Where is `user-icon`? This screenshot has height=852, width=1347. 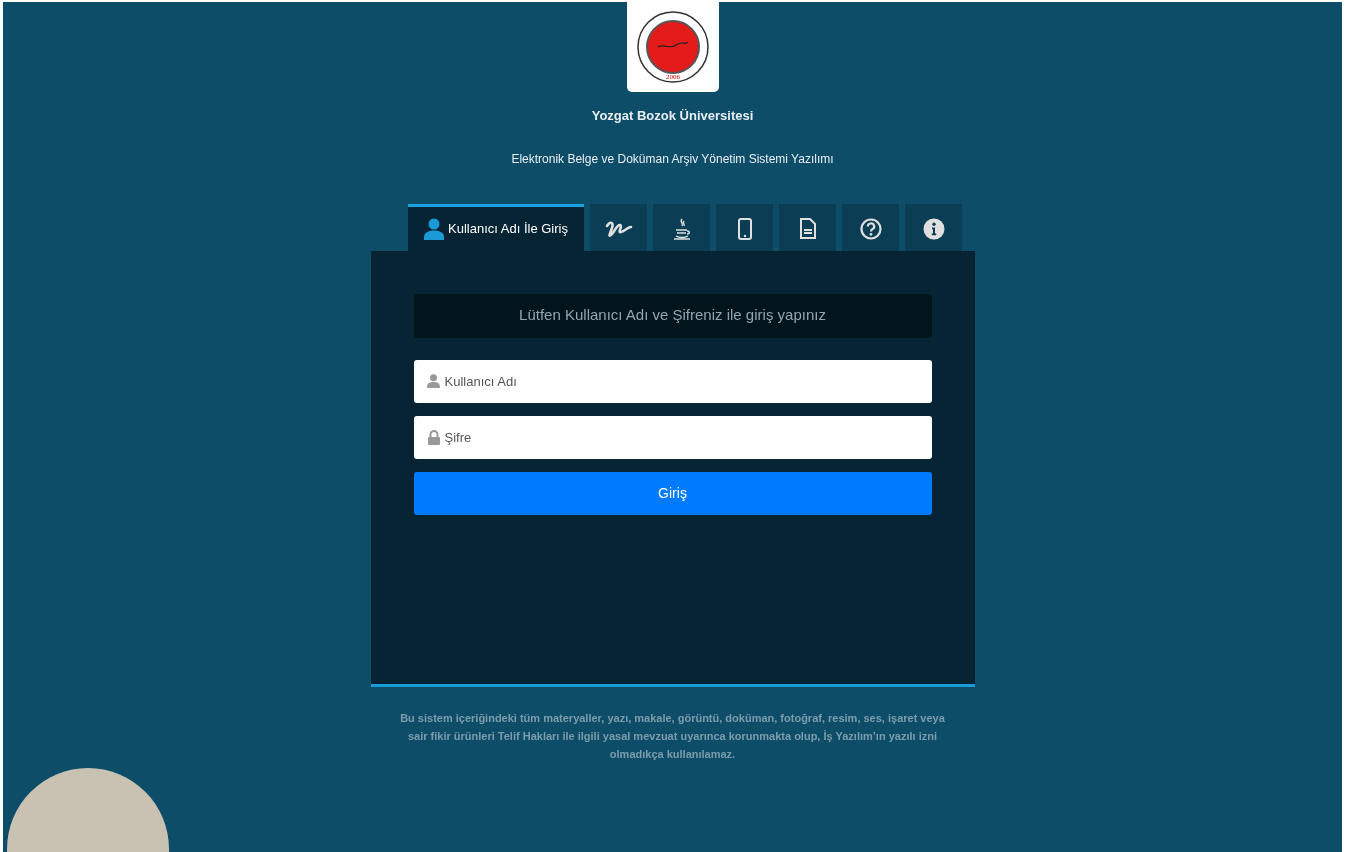
user-icon is located at coordinates (434, 228).